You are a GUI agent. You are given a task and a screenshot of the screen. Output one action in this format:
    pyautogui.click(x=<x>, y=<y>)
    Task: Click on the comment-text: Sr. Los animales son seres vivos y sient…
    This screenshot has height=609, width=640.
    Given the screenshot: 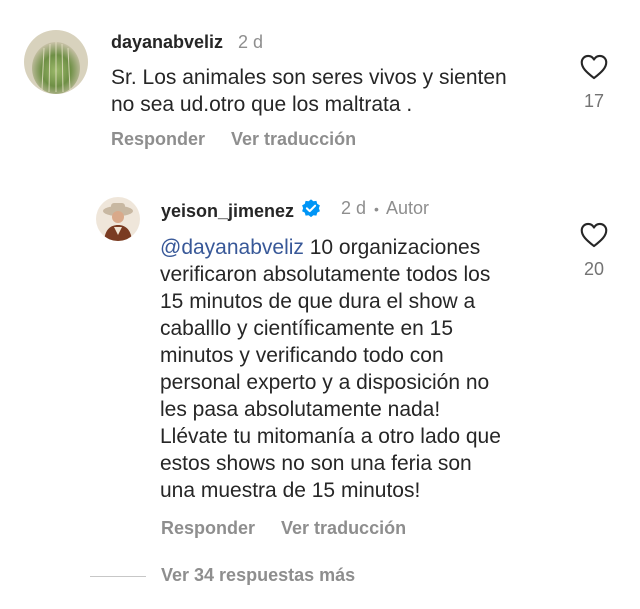 What is the action you would take?
    pyautogui.click(x=309, y=91)
    